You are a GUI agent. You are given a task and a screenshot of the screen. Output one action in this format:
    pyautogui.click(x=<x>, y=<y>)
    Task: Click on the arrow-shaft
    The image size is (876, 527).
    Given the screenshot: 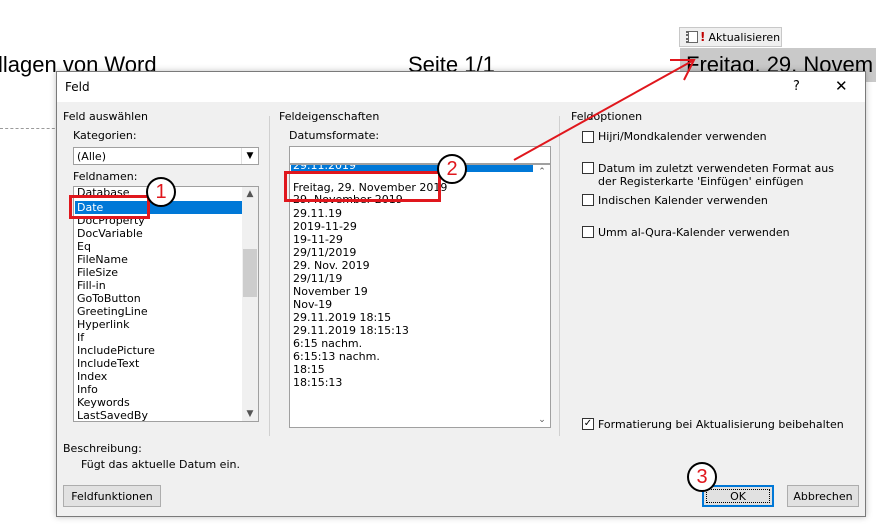 What is the action you would take?
    pyautogui.click(x=604, y=110)
    